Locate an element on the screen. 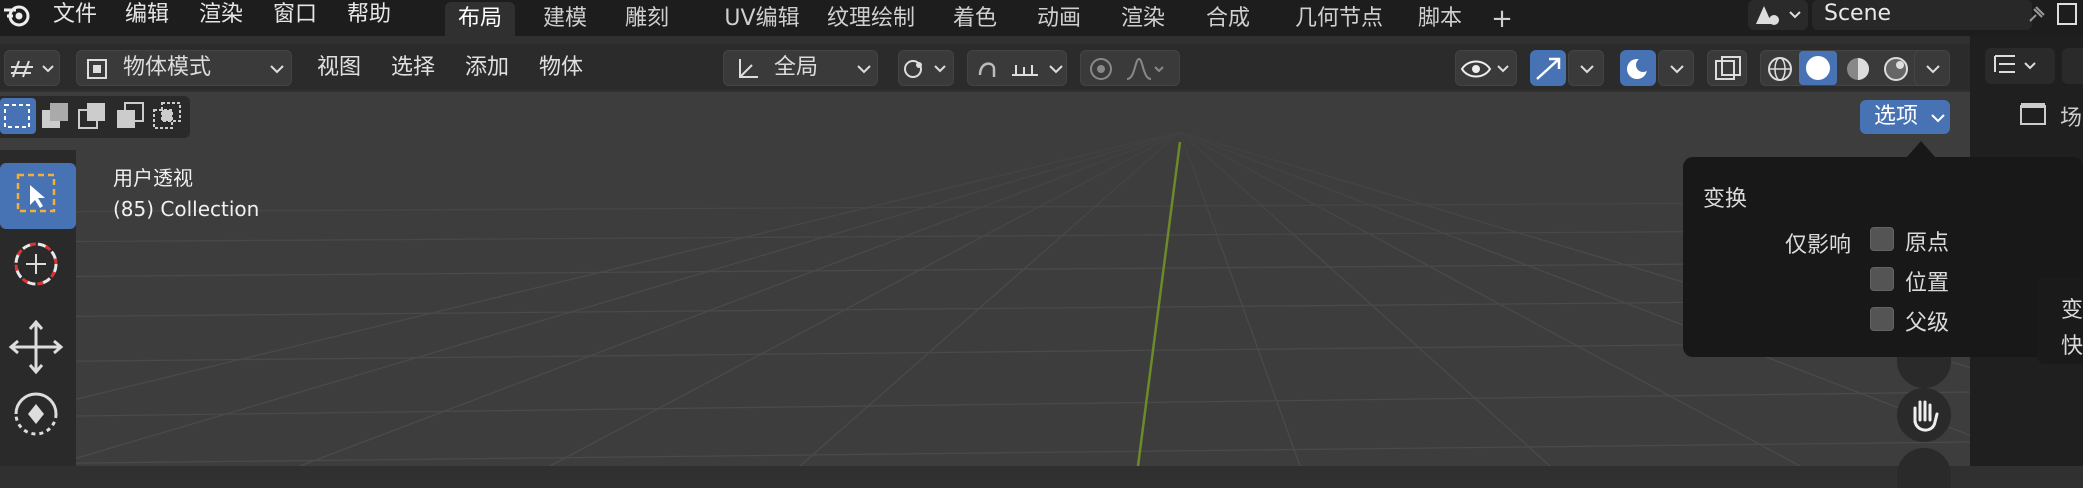 This screenshot has width=2083, height=488. pivot-point-button is located at coordinates (926, 68).